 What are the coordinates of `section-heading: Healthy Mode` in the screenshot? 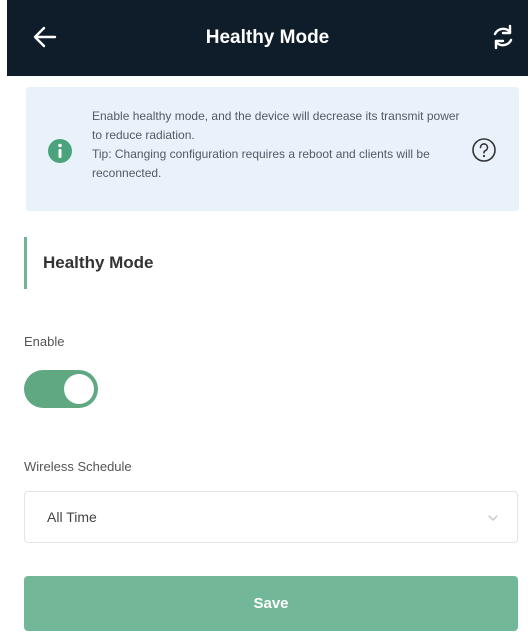 It's located at (89, 263).